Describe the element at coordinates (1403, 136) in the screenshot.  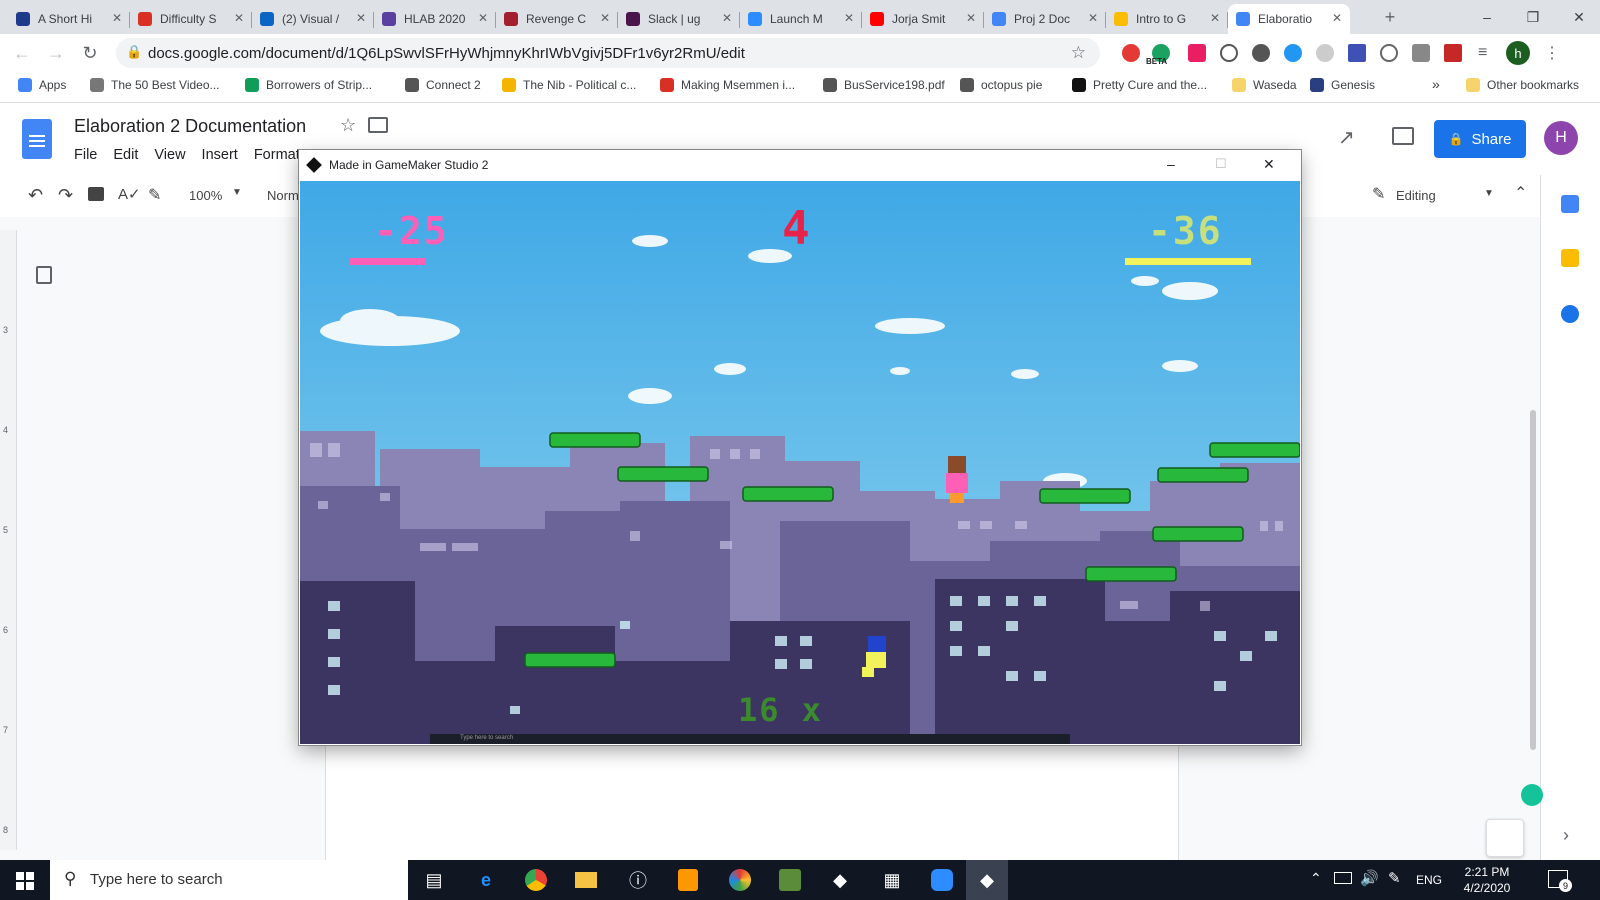
I see `comments-icon` at that location.